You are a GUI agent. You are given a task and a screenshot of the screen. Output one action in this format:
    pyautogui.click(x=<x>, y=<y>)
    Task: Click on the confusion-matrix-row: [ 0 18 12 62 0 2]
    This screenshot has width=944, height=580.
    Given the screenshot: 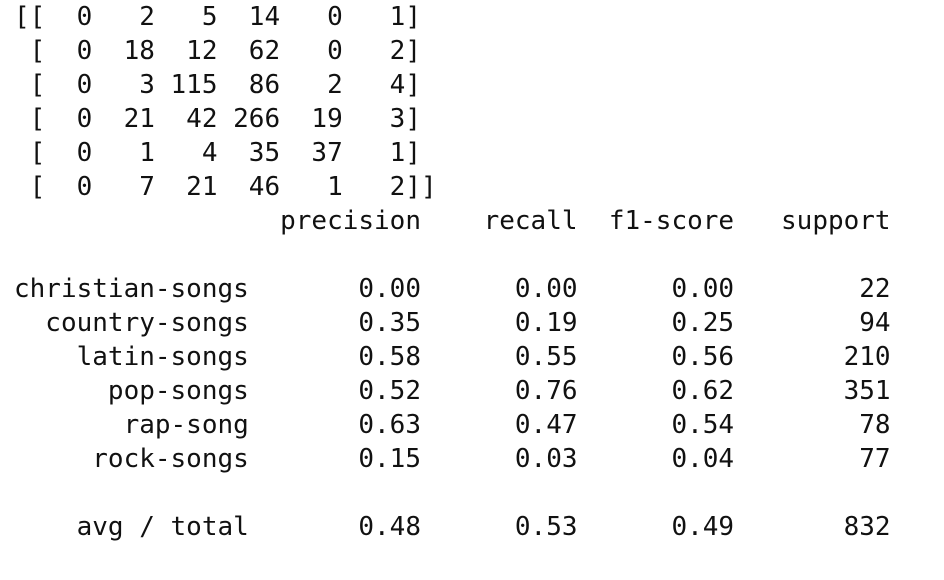 What is the action you would take?
    pyautogui.click(x=217, y=51)
    